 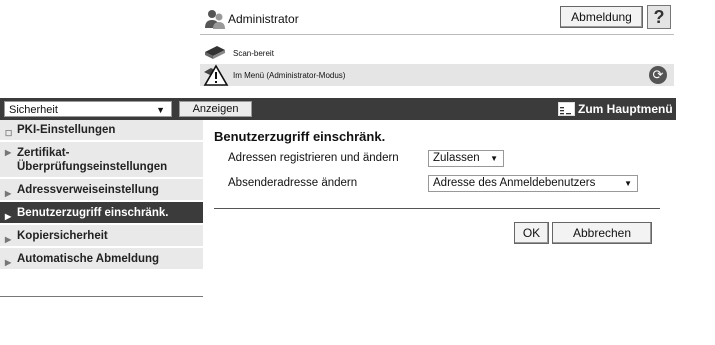 I want to click on category-select-value: Sicherheit, so click(x=33, y=110).